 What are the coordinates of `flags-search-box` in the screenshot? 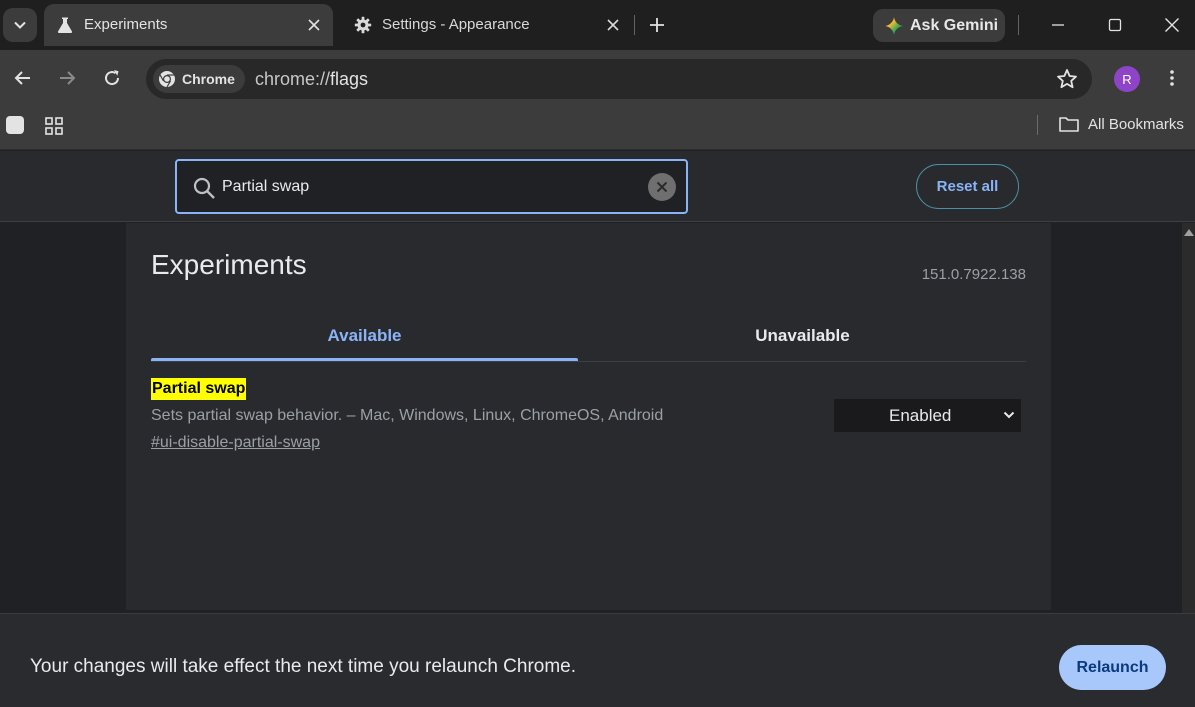 It's located at (431, 186).